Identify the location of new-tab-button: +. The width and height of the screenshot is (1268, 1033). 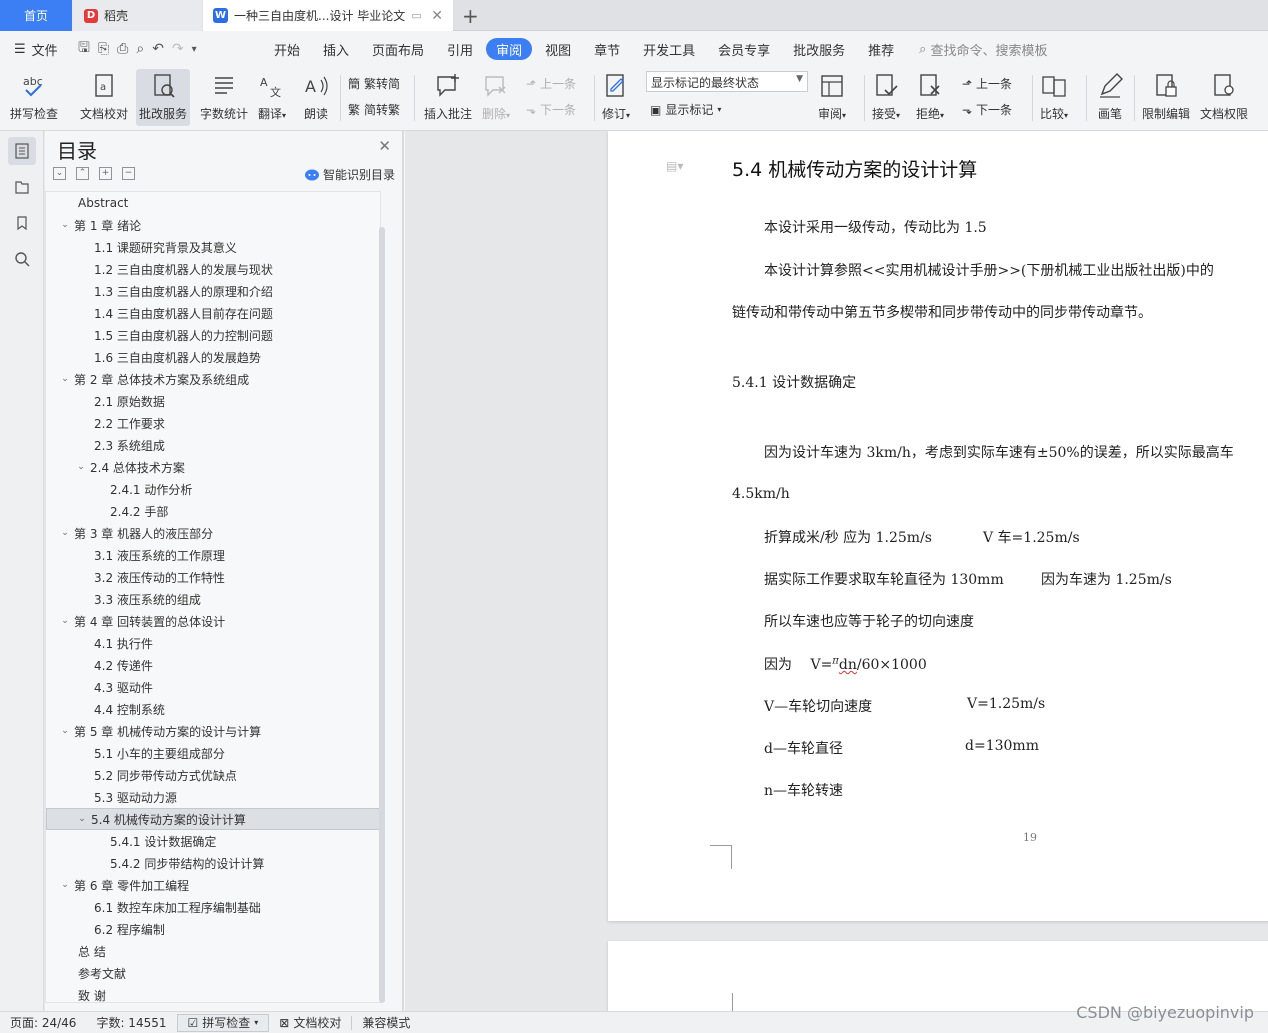
(470, 16).